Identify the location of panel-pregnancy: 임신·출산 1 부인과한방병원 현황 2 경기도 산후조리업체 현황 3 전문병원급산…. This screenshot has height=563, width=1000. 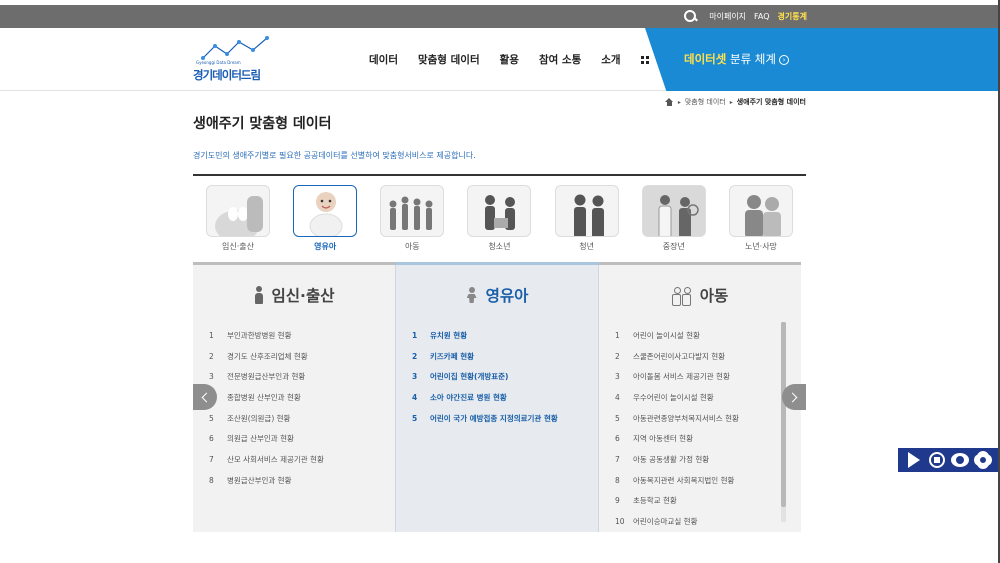
(294, 398).